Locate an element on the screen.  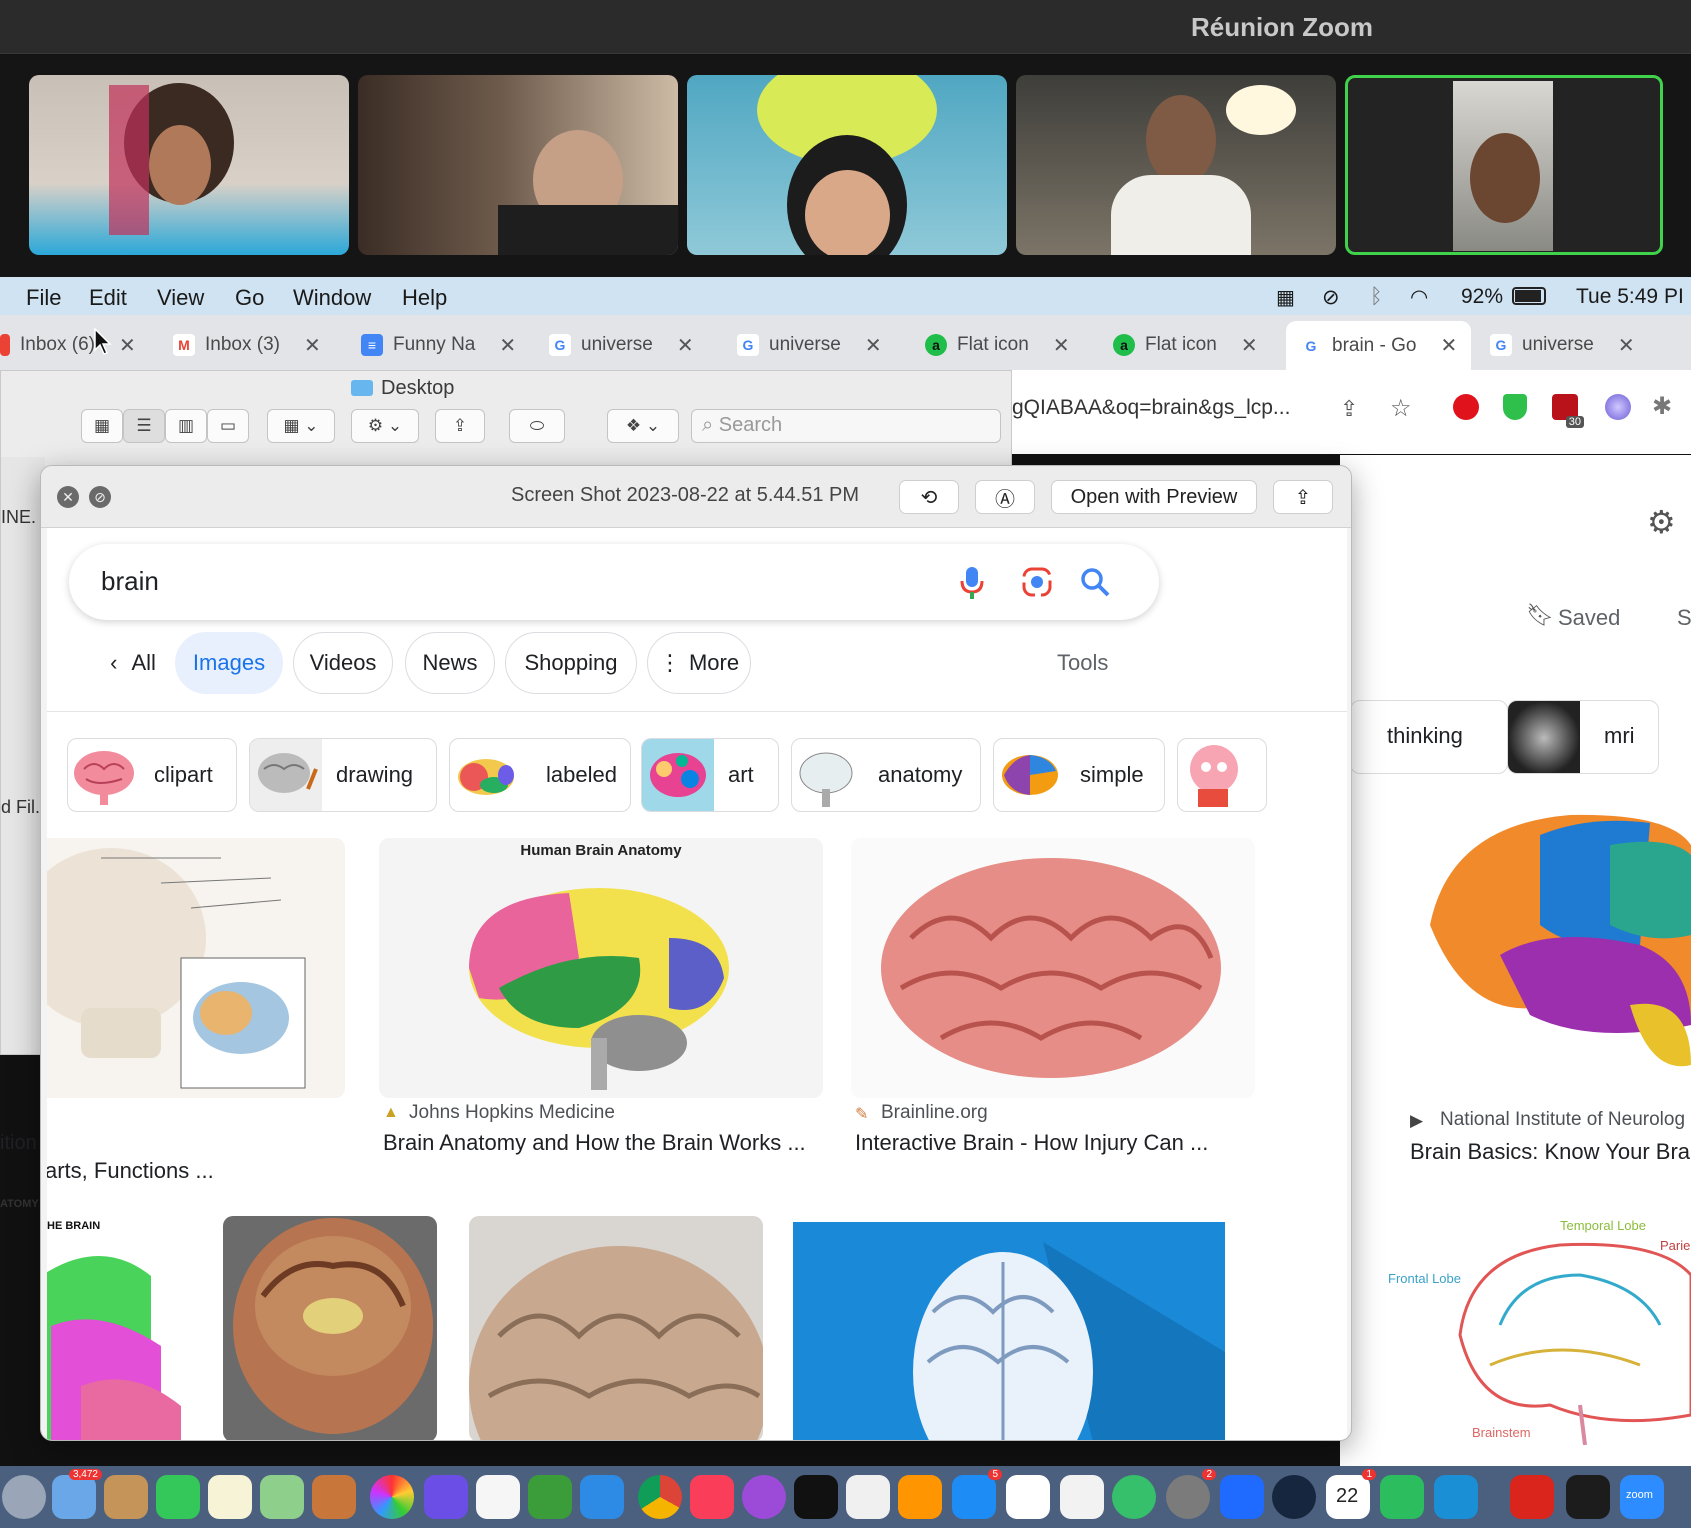
facetime-icon is located at coordinates (178, 1497).